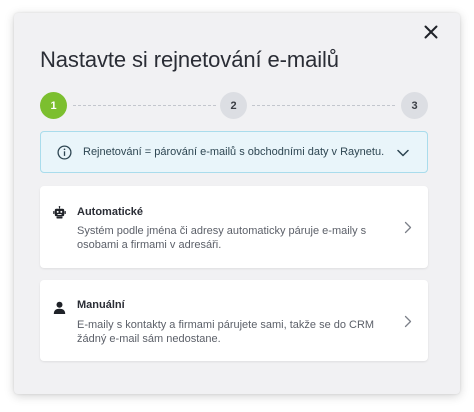 This screenshot has height=412, width=474. Describe the element at coordinates (414, 105) in the screenshot. I see `step-3: 3` at that location.